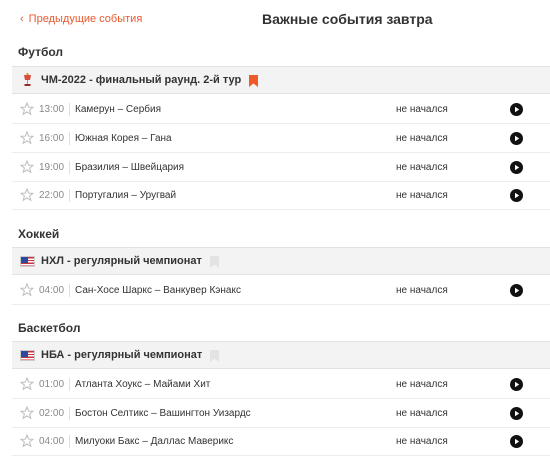 The width and height of the screenshot is (550, 472). Describe the element at coordinates (281, 195) in the screenshot. I see `match-row: 22:00 Португалия – Уругвай не начался` at that location.